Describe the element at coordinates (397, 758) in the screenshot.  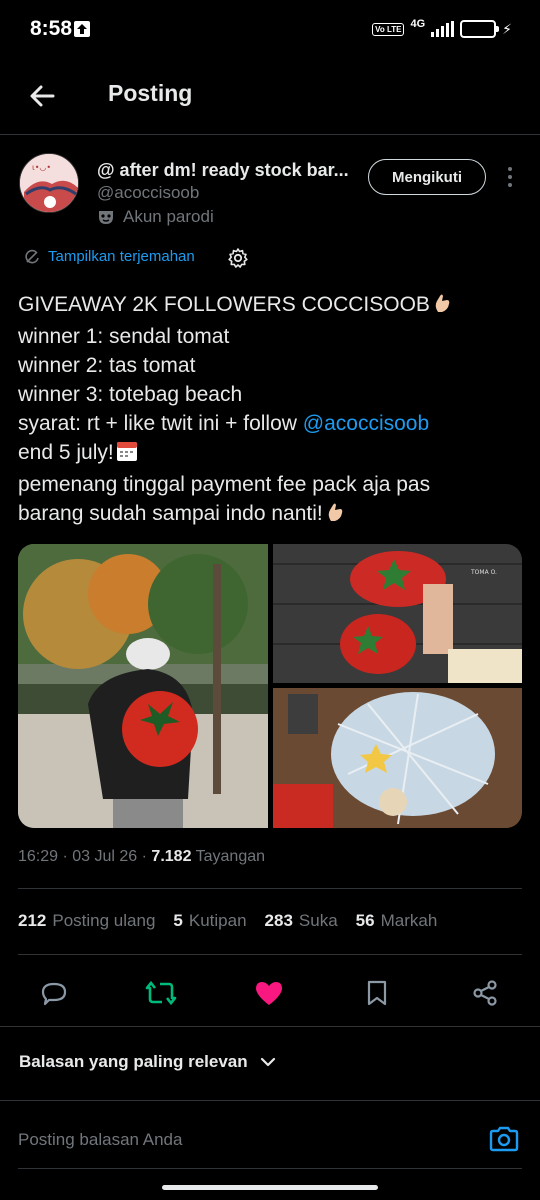
I see `media-image-beach-totebag` at that location.